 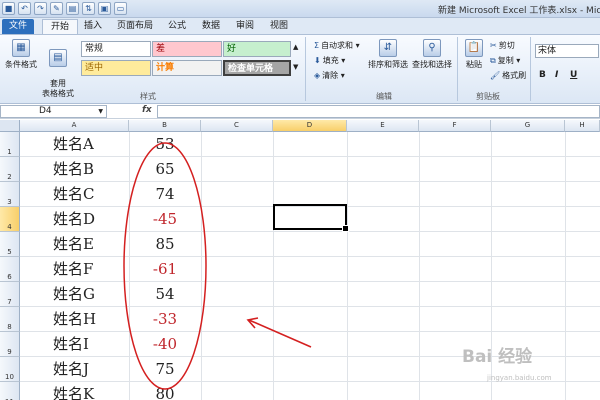 What do you see at coordinates (488, 96) in the screenshot?
I see `clipboard-group-label: 剪贴板` at bounding box center [488, 96].